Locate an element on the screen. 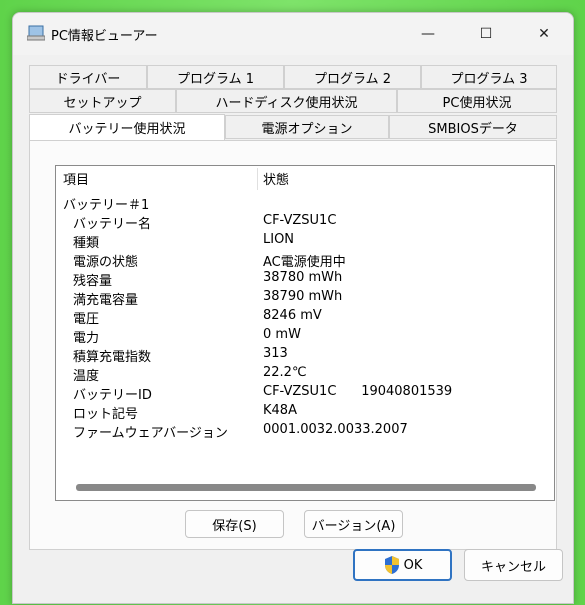 The image size is (585, 605). window-title: PC情報ビューアー is located at coordinates (104, 36).